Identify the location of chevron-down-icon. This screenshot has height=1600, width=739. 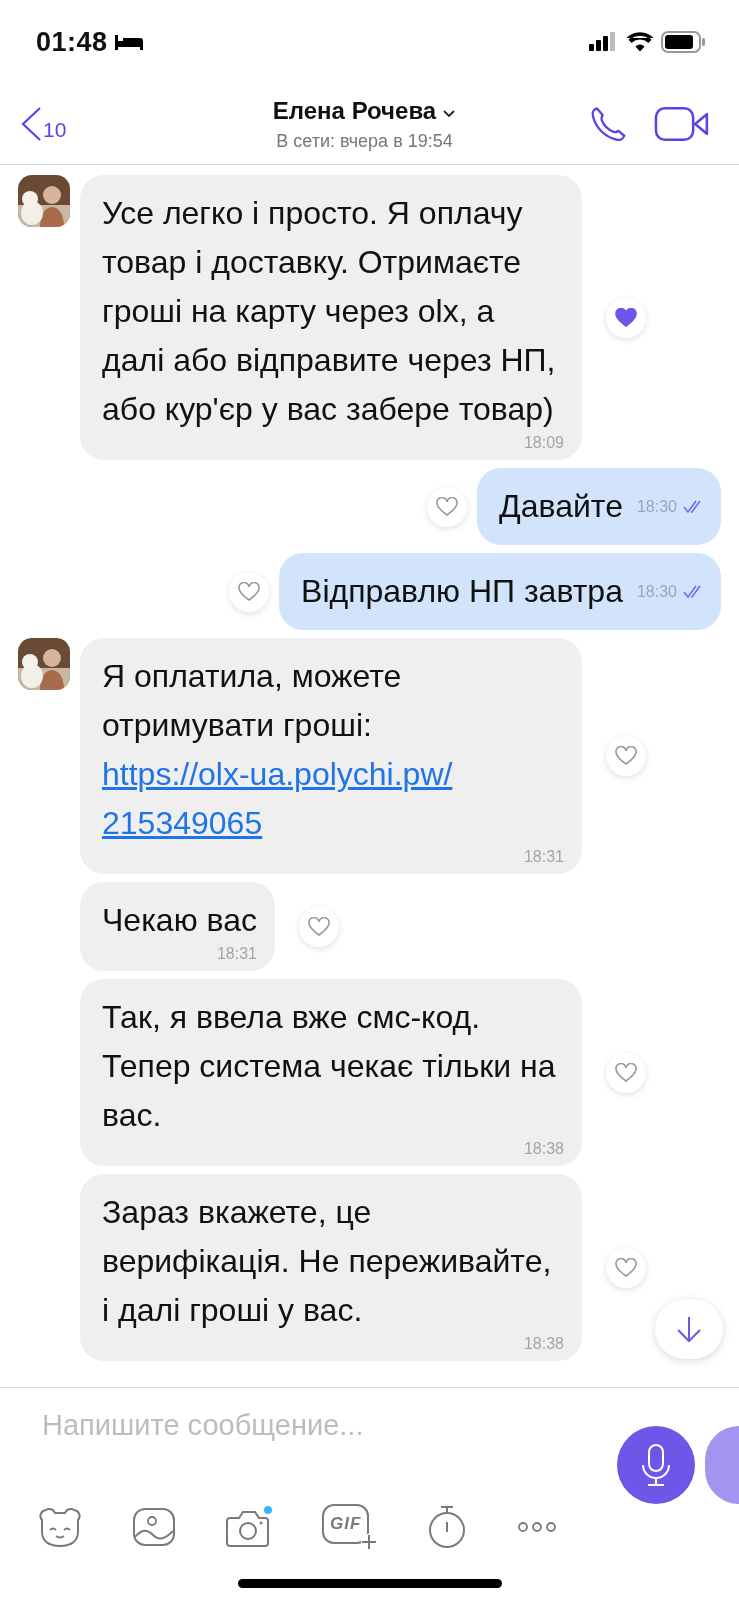
(449, 113).